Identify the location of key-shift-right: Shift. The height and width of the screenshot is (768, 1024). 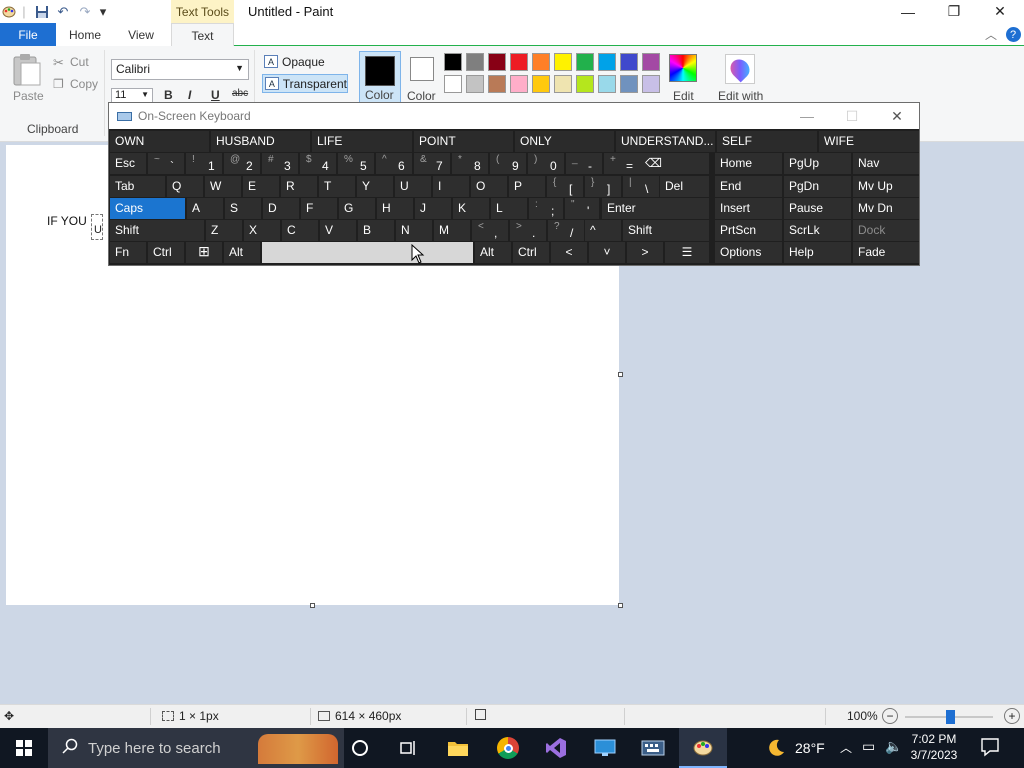
(666, 230).